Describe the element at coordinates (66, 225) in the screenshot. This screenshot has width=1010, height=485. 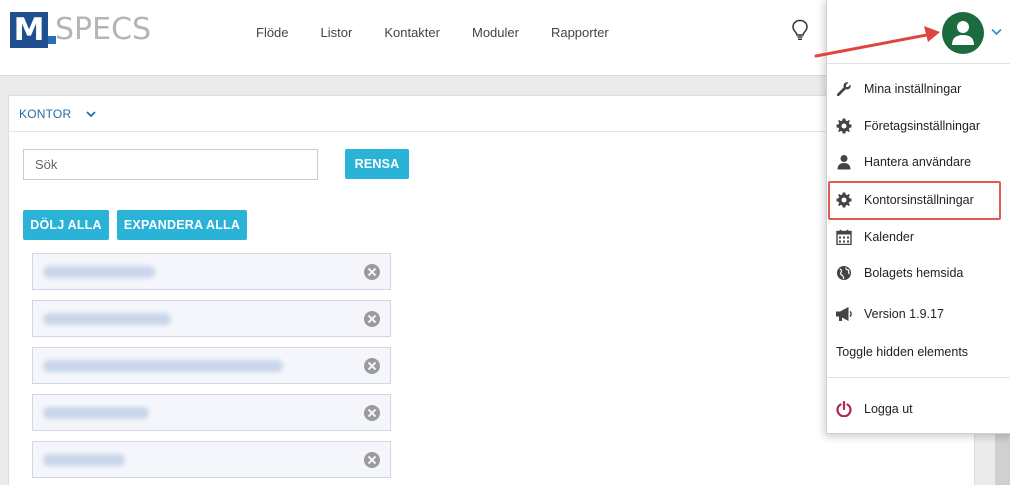
I see `collapse-all-button: DÖLJ ALLA` at that location.